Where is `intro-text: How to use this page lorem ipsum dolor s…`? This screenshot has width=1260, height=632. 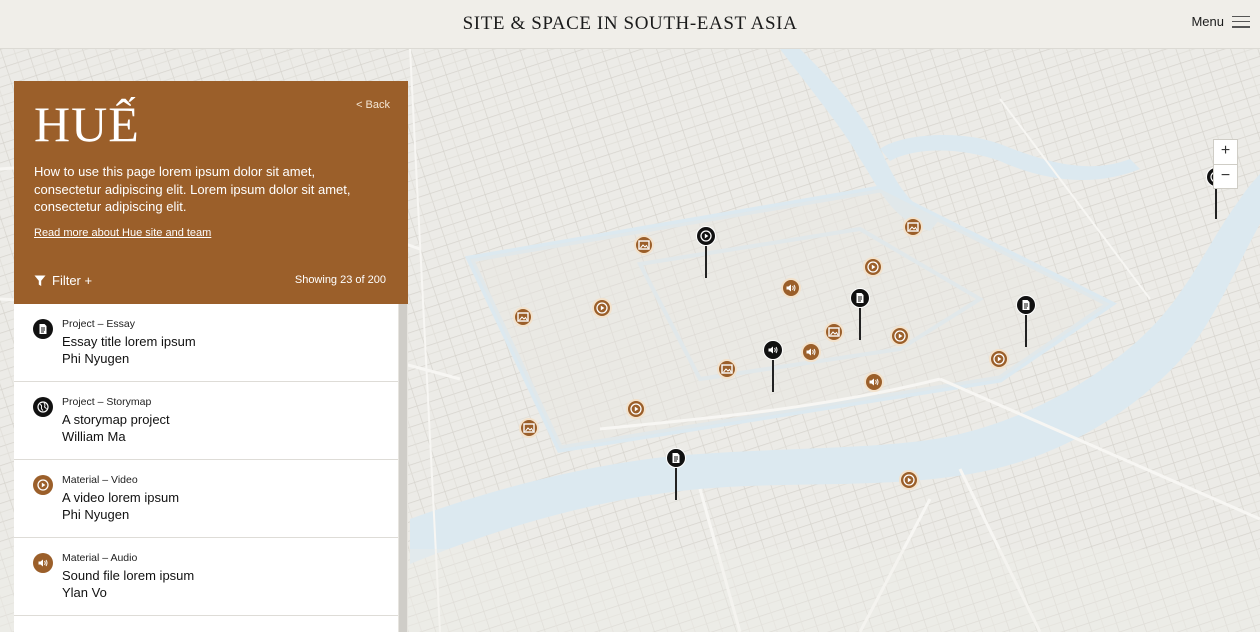
intro-text: How to use this page lorem ipsum dolor s… is located at coordinates (192, 189).